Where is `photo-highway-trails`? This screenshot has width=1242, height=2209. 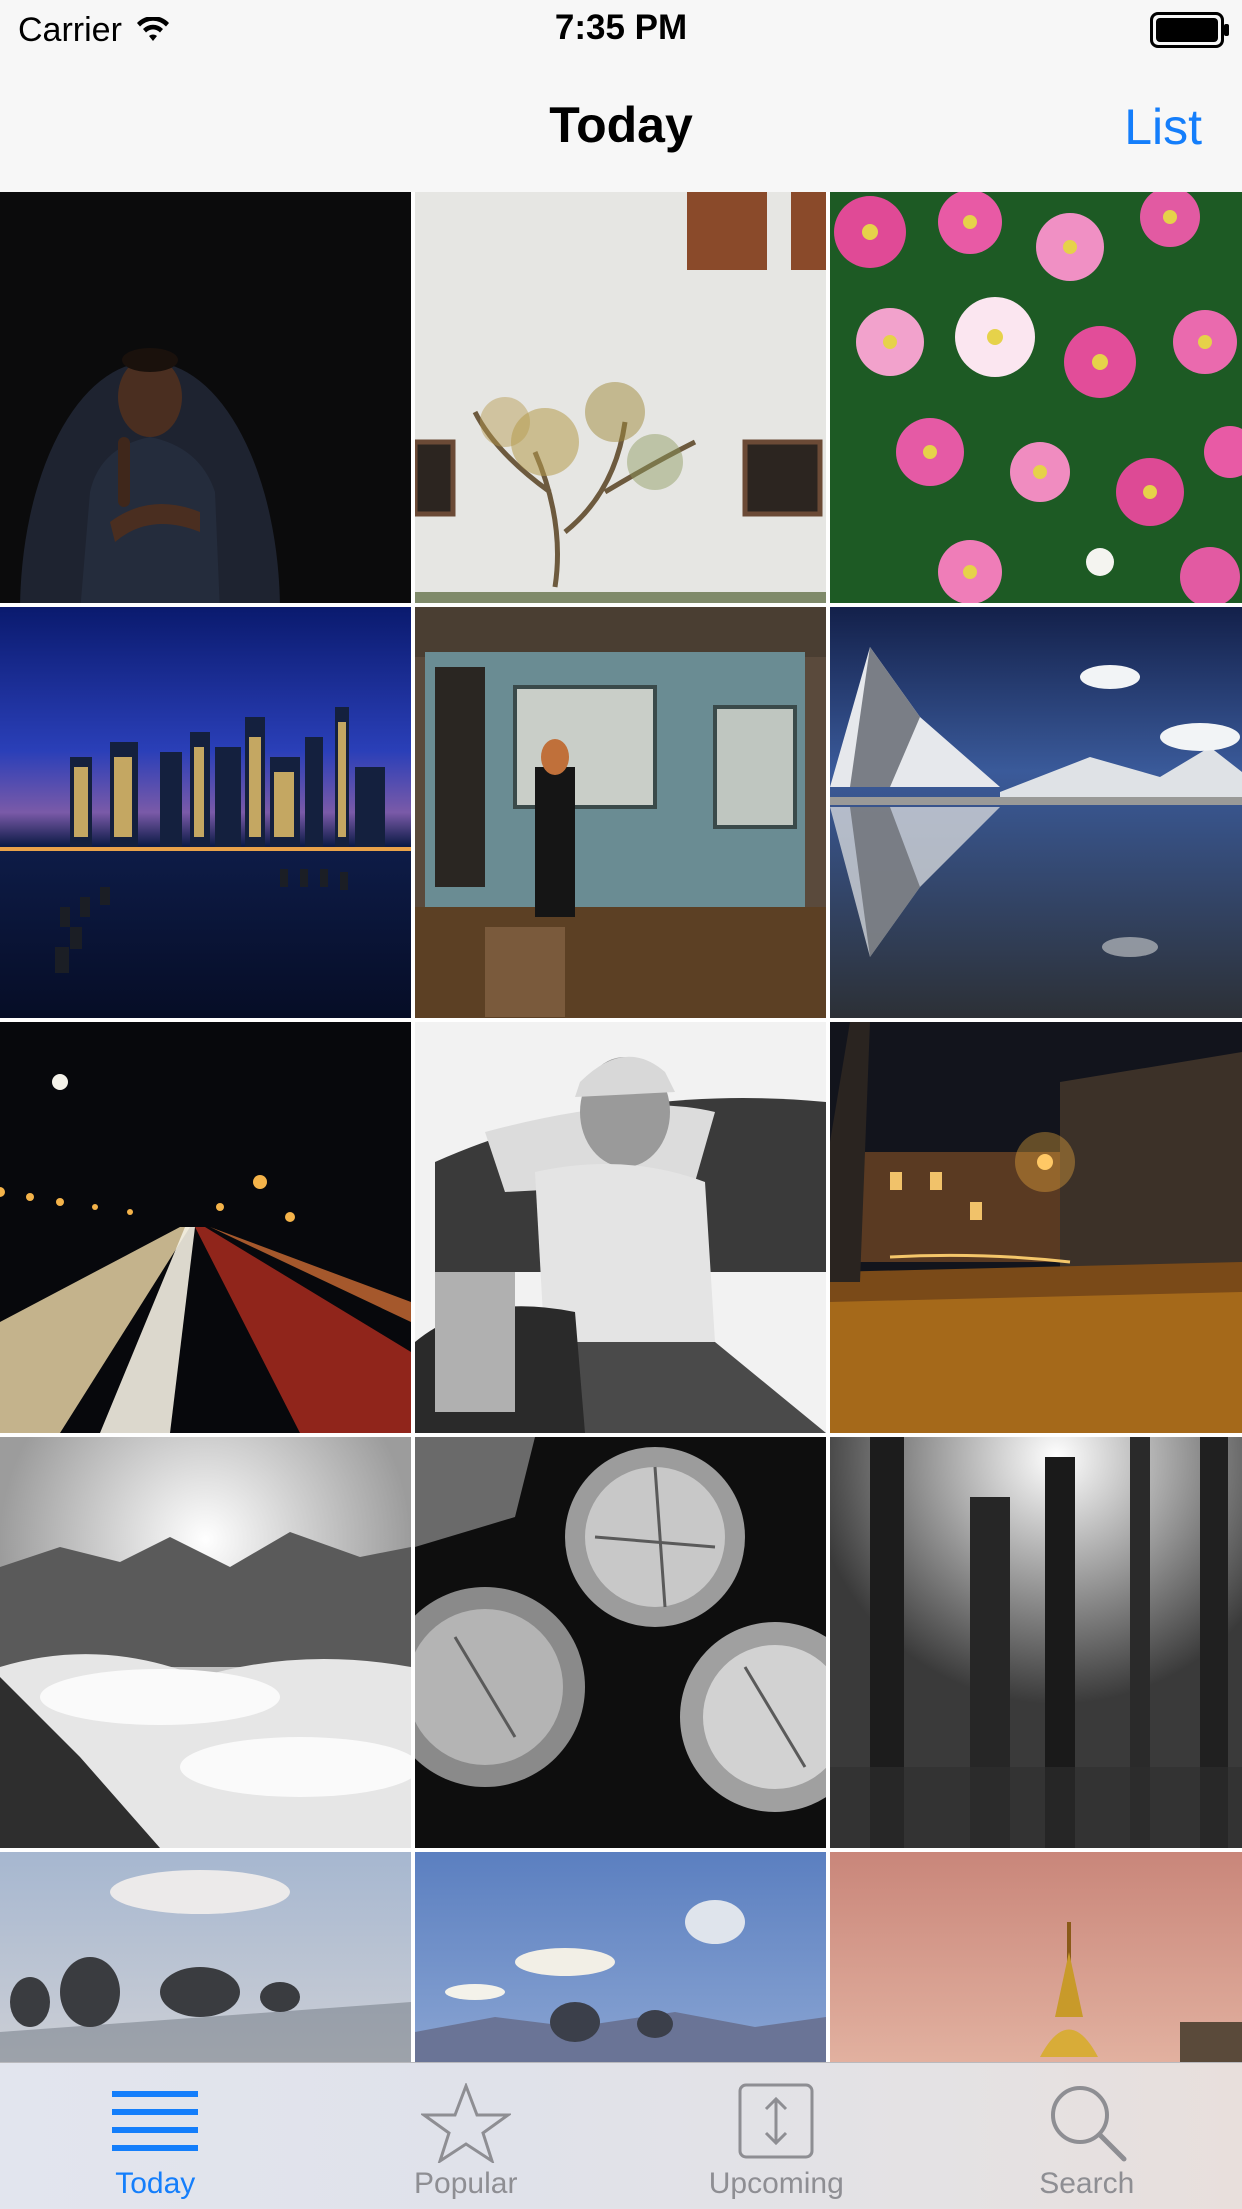
photo-highway-trails is located at coordinates (205, 1227).